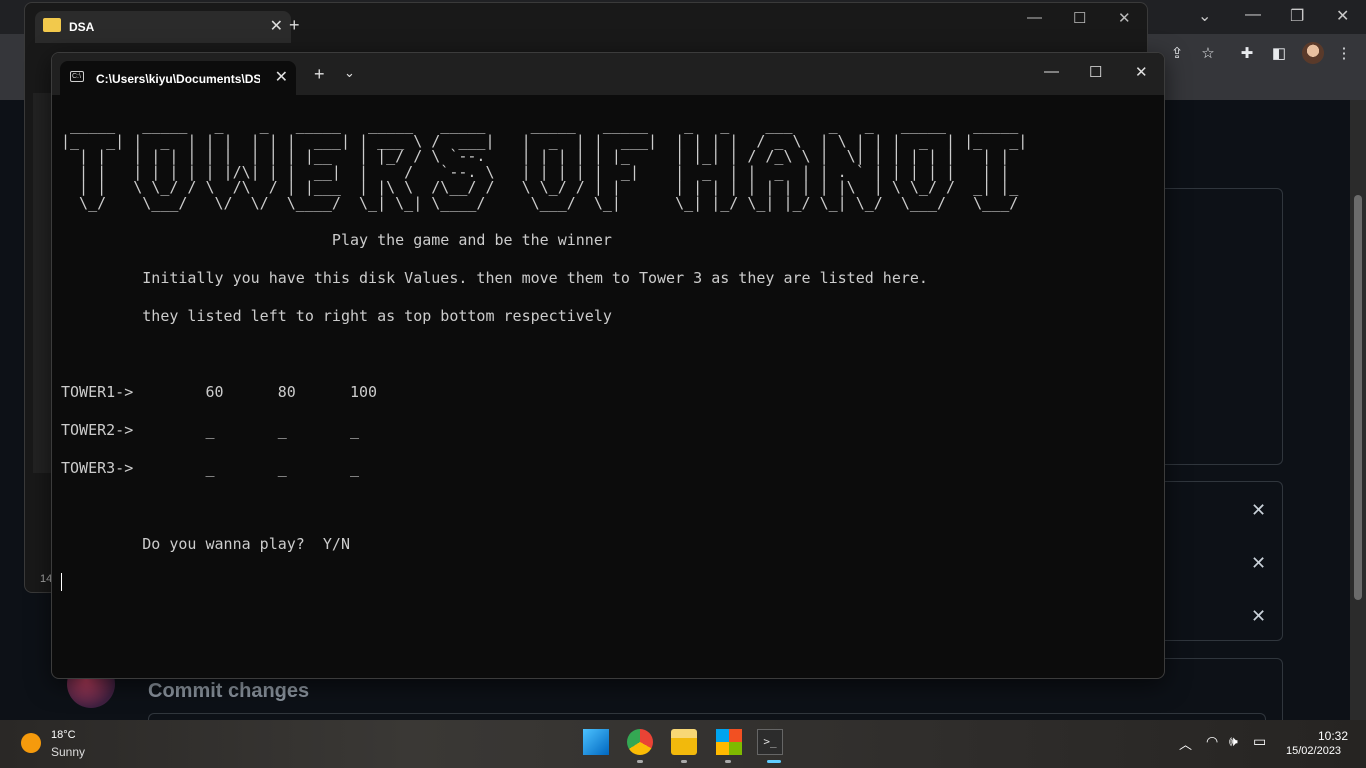 The height and width of the screenshot is (768, 1366). I want to click on explorer-close-button: ✕, so click(1124, 18).